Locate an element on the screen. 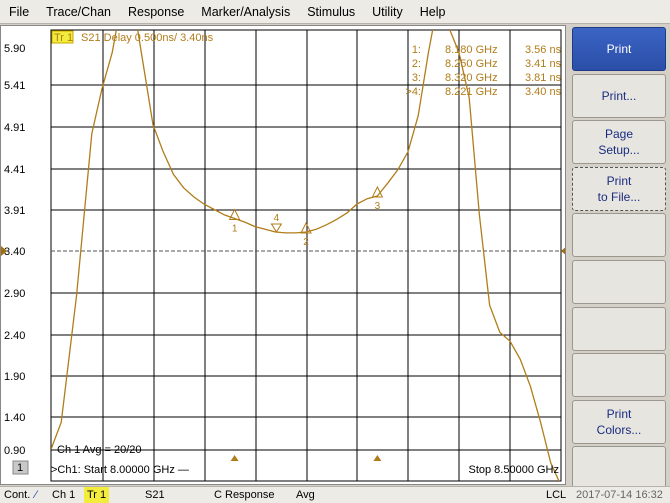 The width and height of the screenshot is (670, 503). marker-frequency: 8.180 GHz is located at coordinates (471, 50).